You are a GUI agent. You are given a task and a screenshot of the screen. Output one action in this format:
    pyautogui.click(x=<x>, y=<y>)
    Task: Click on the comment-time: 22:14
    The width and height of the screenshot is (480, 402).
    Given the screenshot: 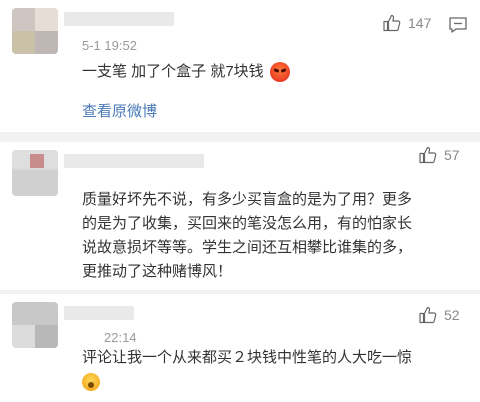 What is the action you would take?
    pyautogui.click(x=120, y=337)
    